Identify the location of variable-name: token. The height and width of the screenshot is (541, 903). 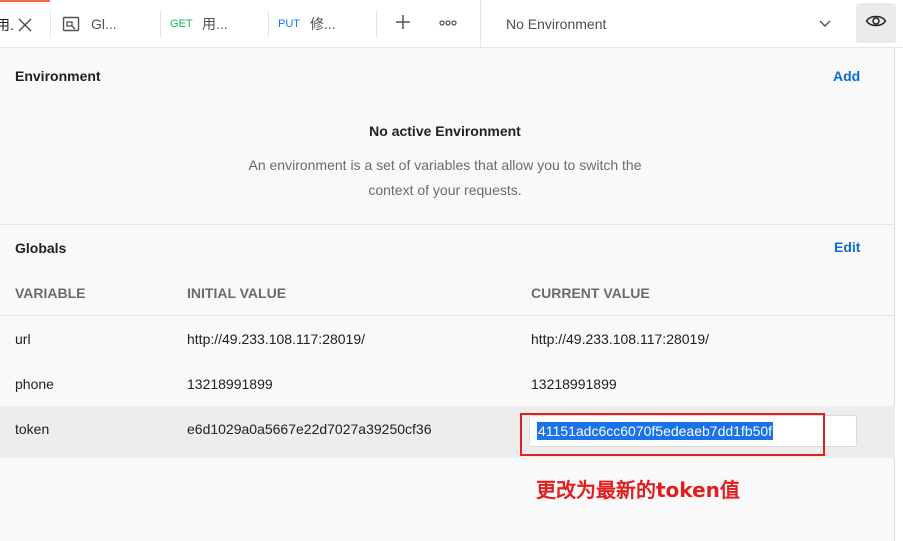
(32, 429).